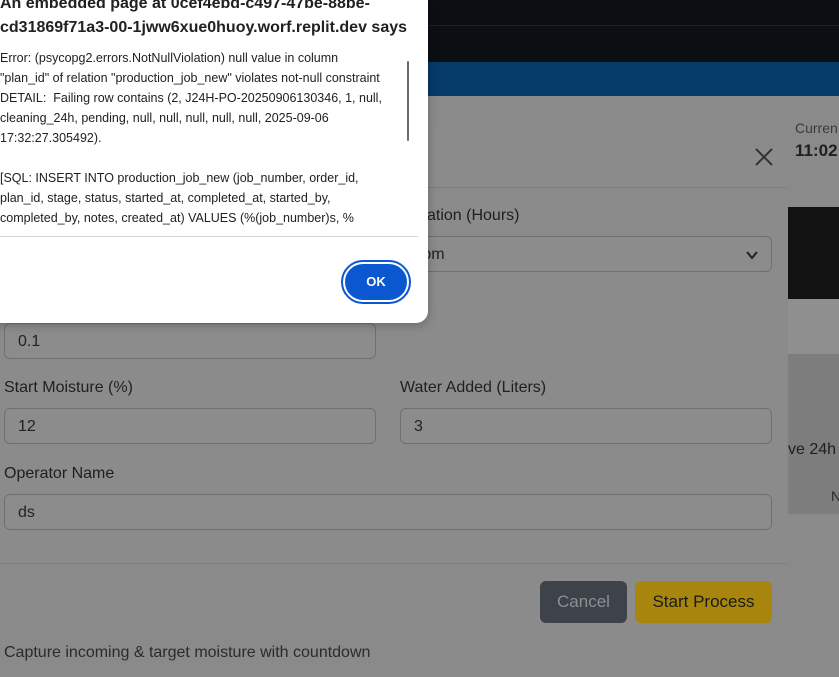 The image size is (839, 677). I want to click on water-added-label: Water Added (Liters), so click(473, 387).